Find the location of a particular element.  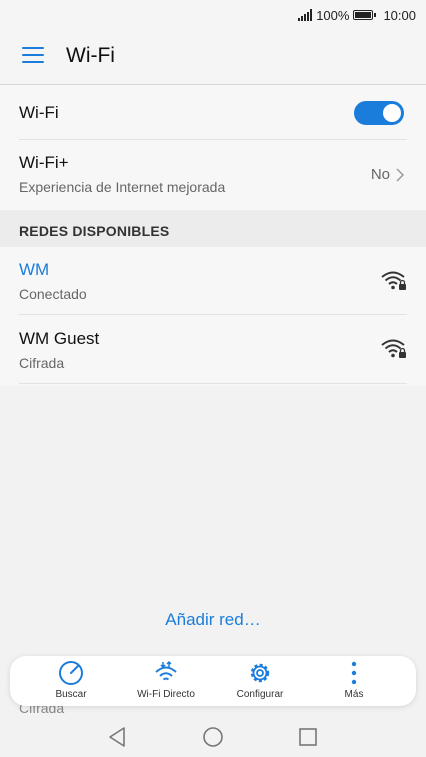

wifi-direct-label: Wi-Fi Directo is located at coordinates (166, 694).